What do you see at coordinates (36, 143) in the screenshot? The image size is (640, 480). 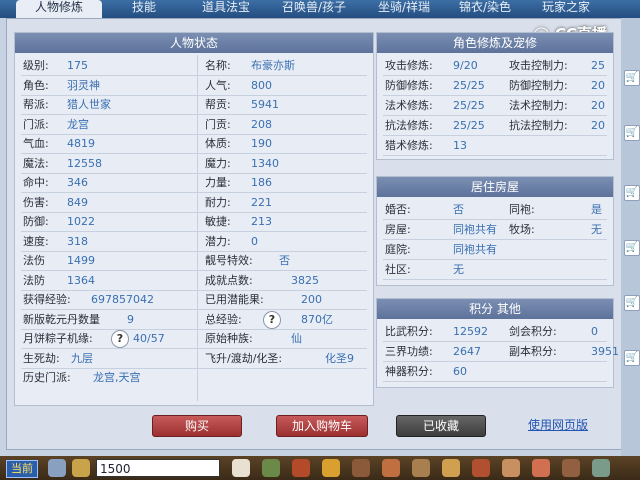 I see `status-label: 气血:` at bounding box center [36, 143].